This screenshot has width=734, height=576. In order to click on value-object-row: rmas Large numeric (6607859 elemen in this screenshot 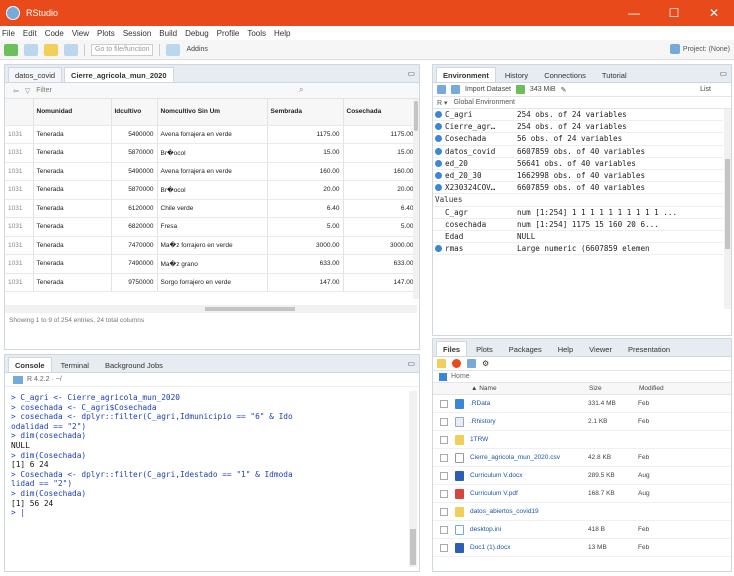, I will do `click(578, 249)`.